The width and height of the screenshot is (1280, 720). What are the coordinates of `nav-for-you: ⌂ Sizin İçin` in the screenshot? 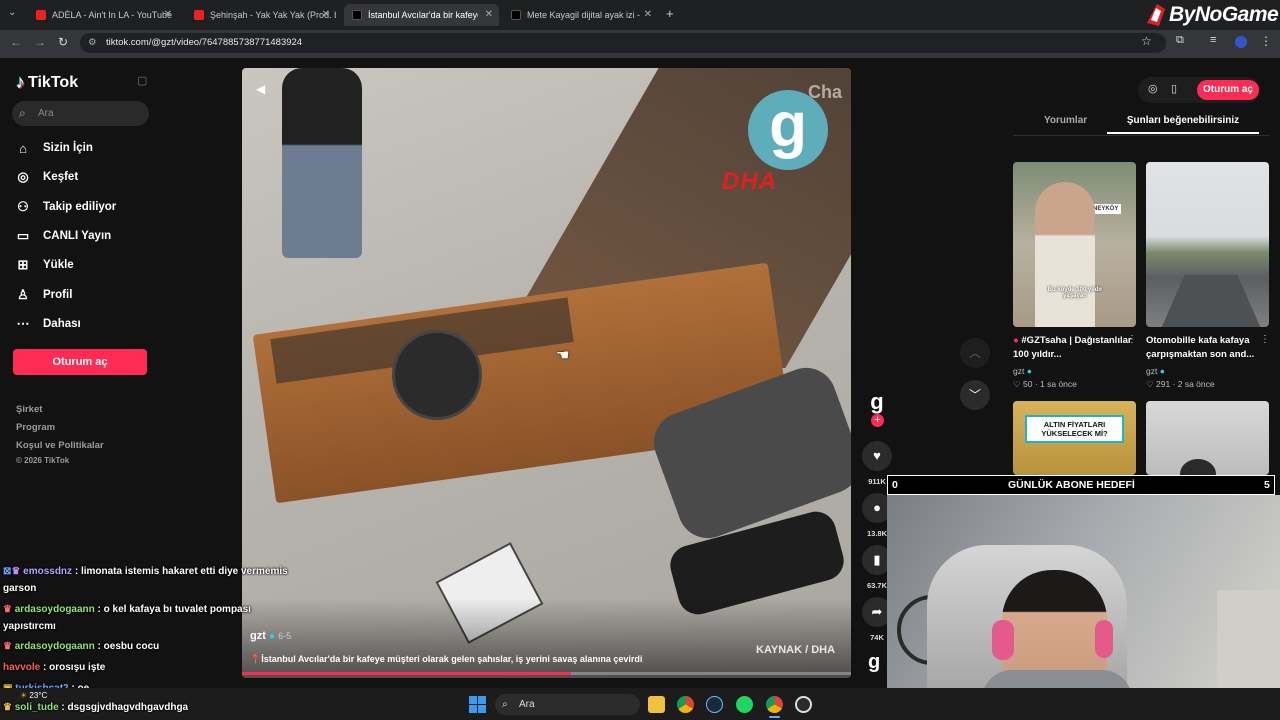 It's located at (53, 148).